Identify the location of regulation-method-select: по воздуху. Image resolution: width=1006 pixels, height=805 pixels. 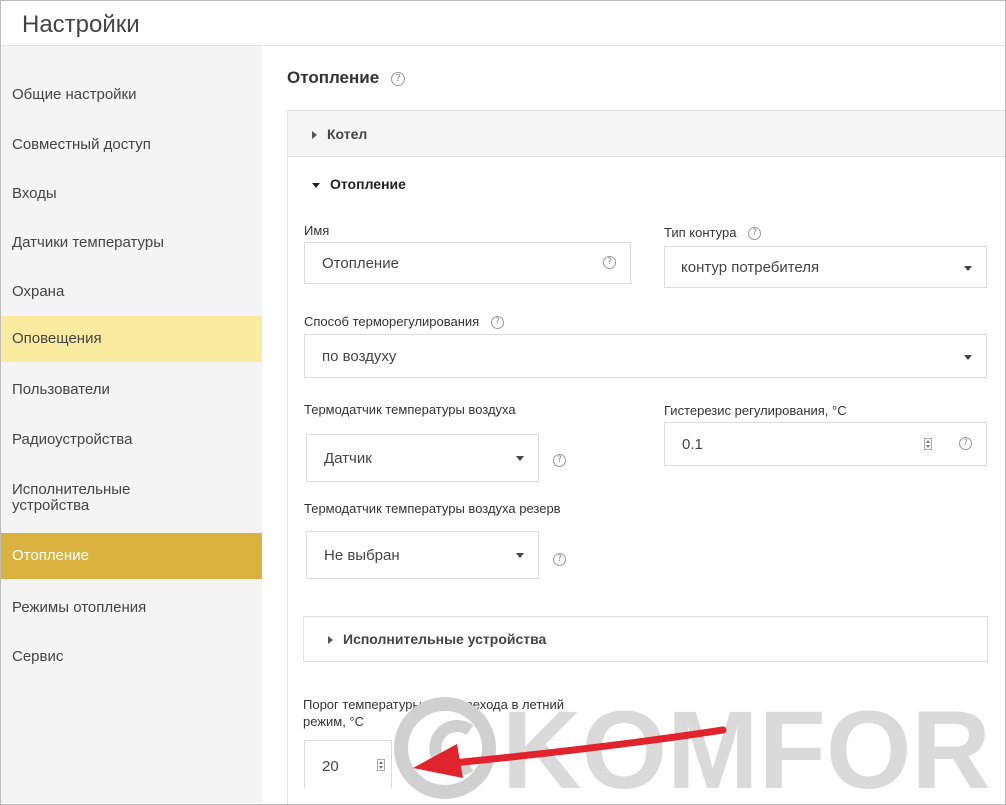
(645, 356).